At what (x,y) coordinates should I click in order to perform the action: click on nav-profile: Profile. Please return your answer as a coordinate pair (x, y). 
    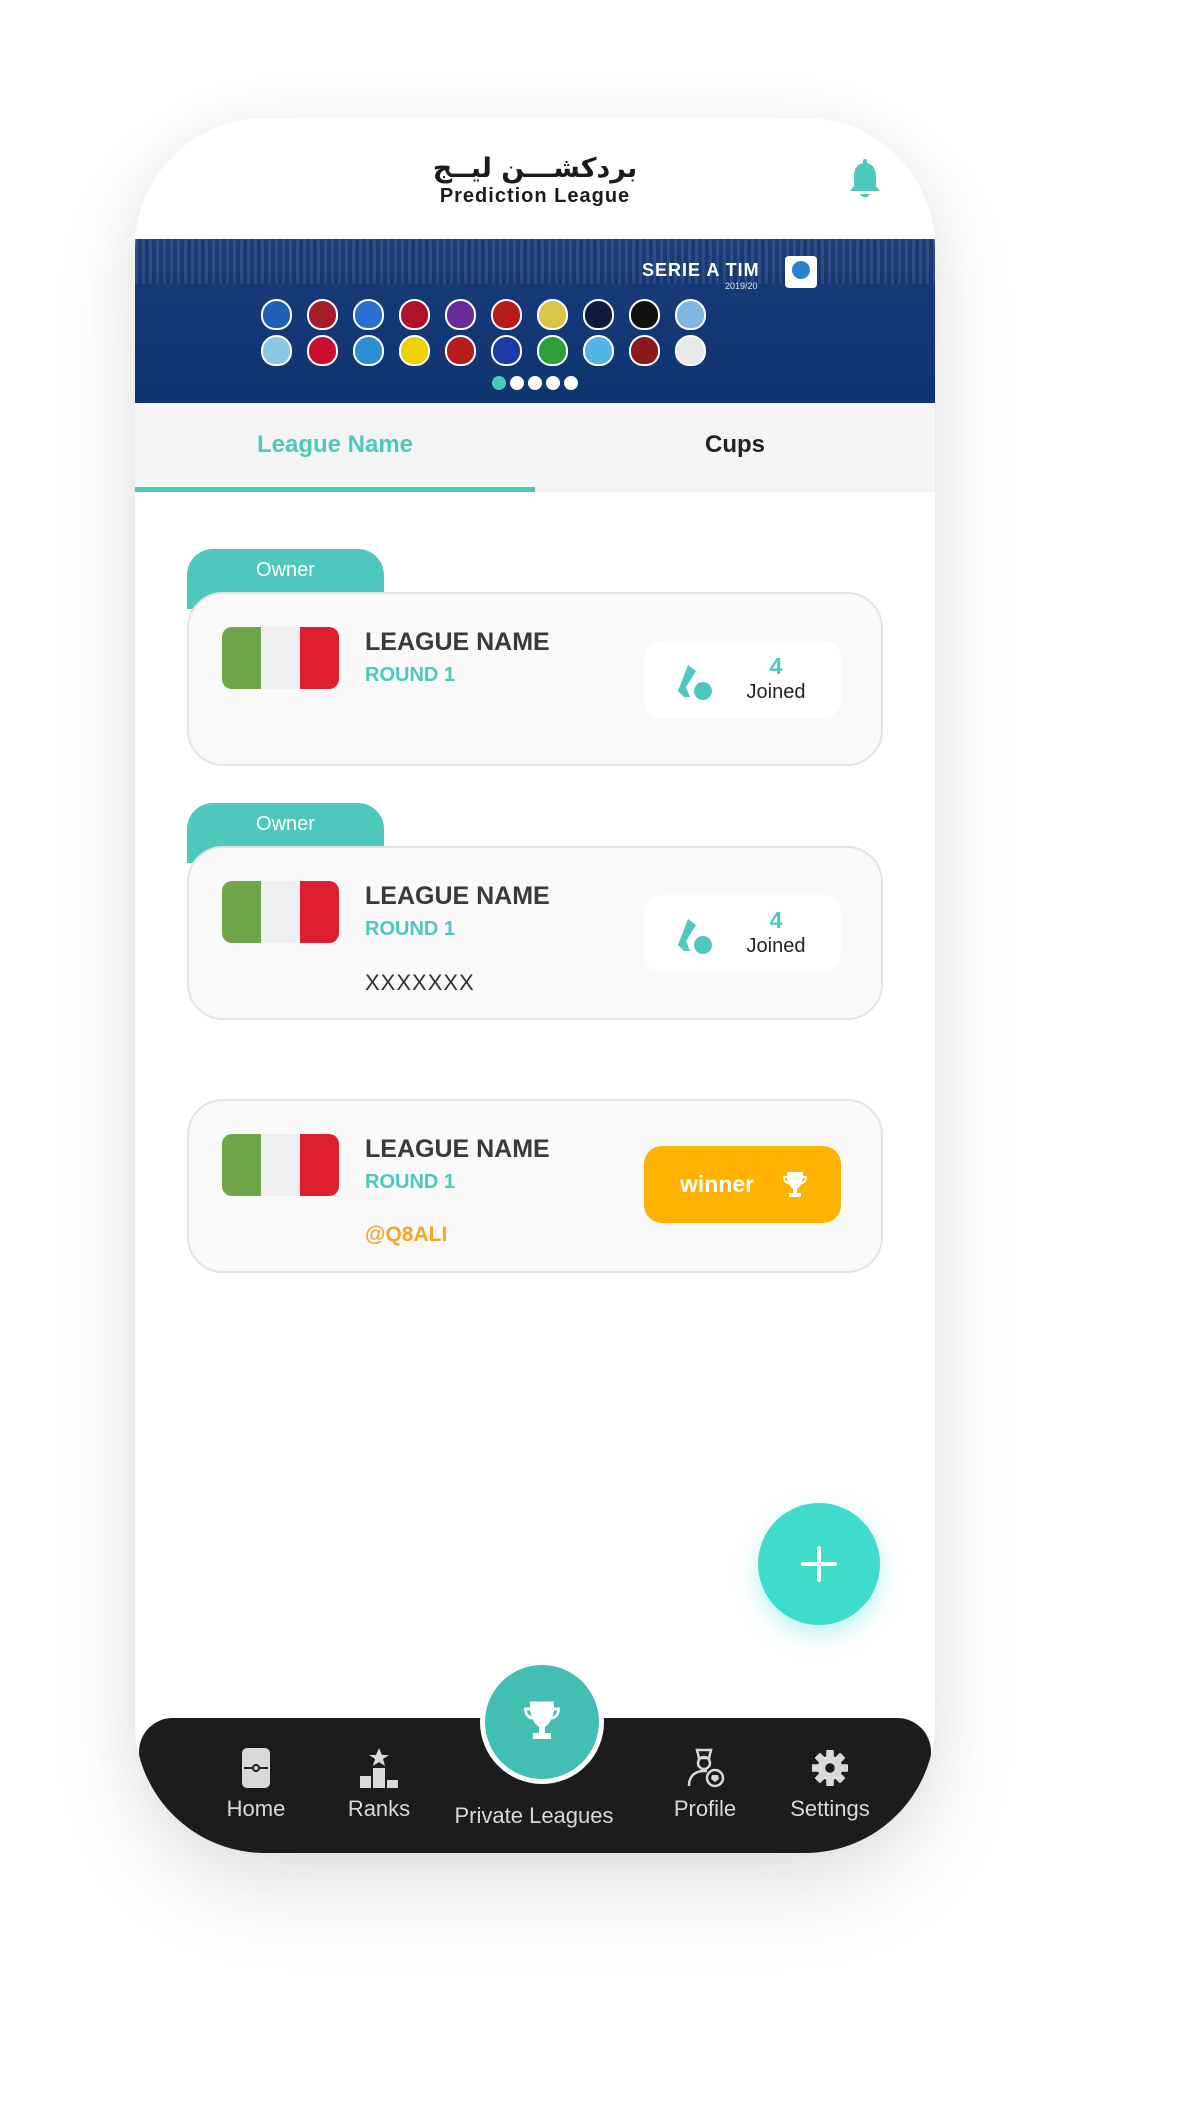
    Looking at the image, I should click on (705, 1785).